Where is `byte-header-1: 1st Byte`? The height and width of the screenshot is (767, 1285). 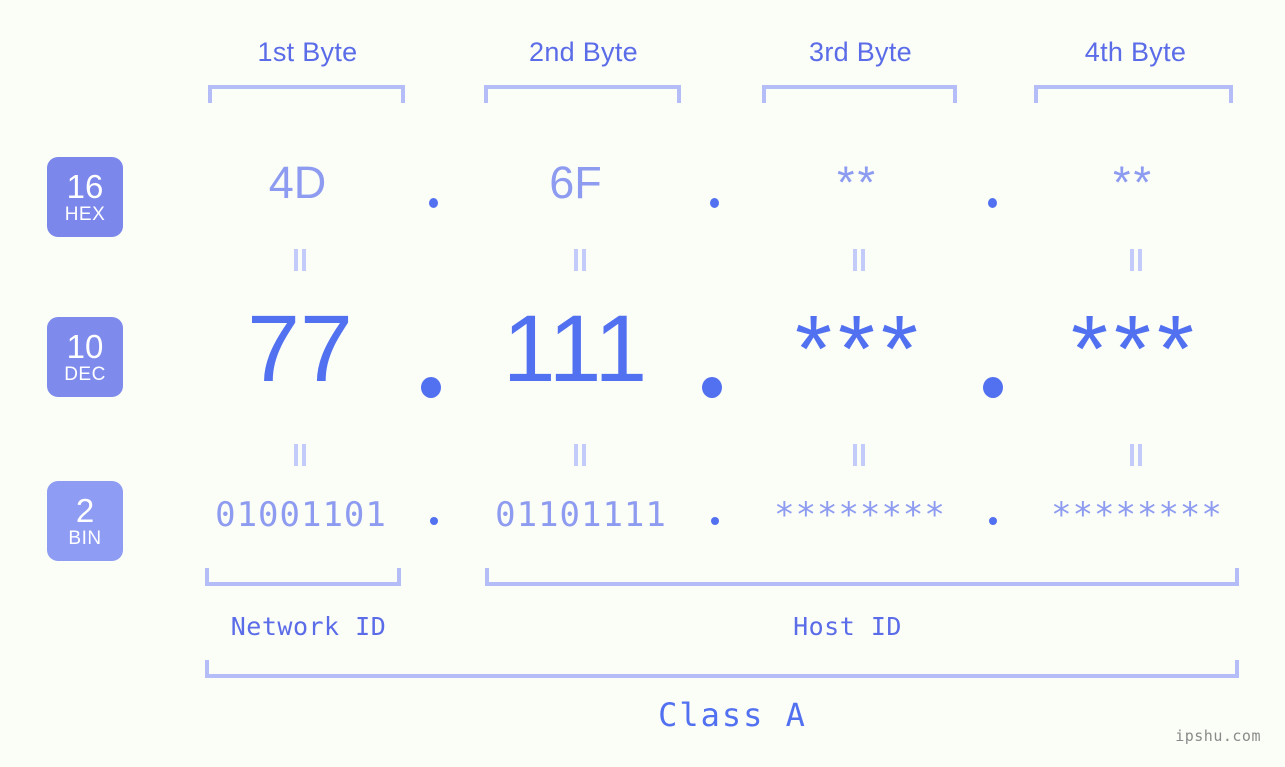 byte-header-1: 1st Byte is located at coordinates (307, 52).